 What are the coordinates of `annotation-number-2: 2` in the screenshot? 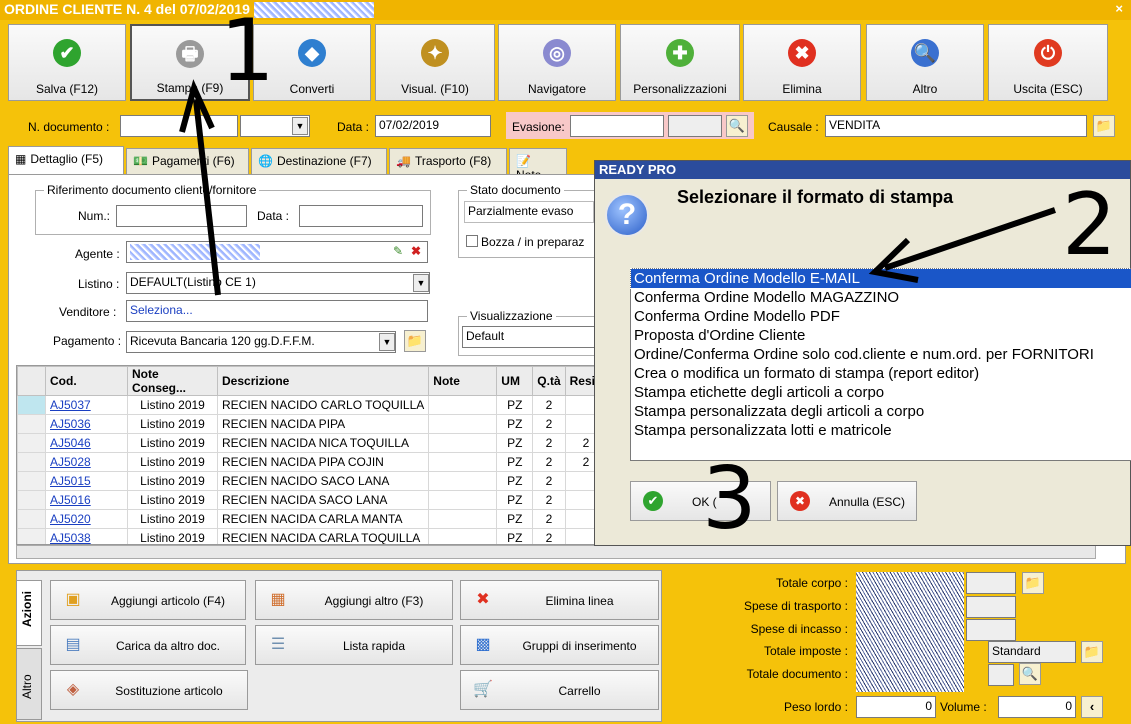 It's located at (1089, 225).